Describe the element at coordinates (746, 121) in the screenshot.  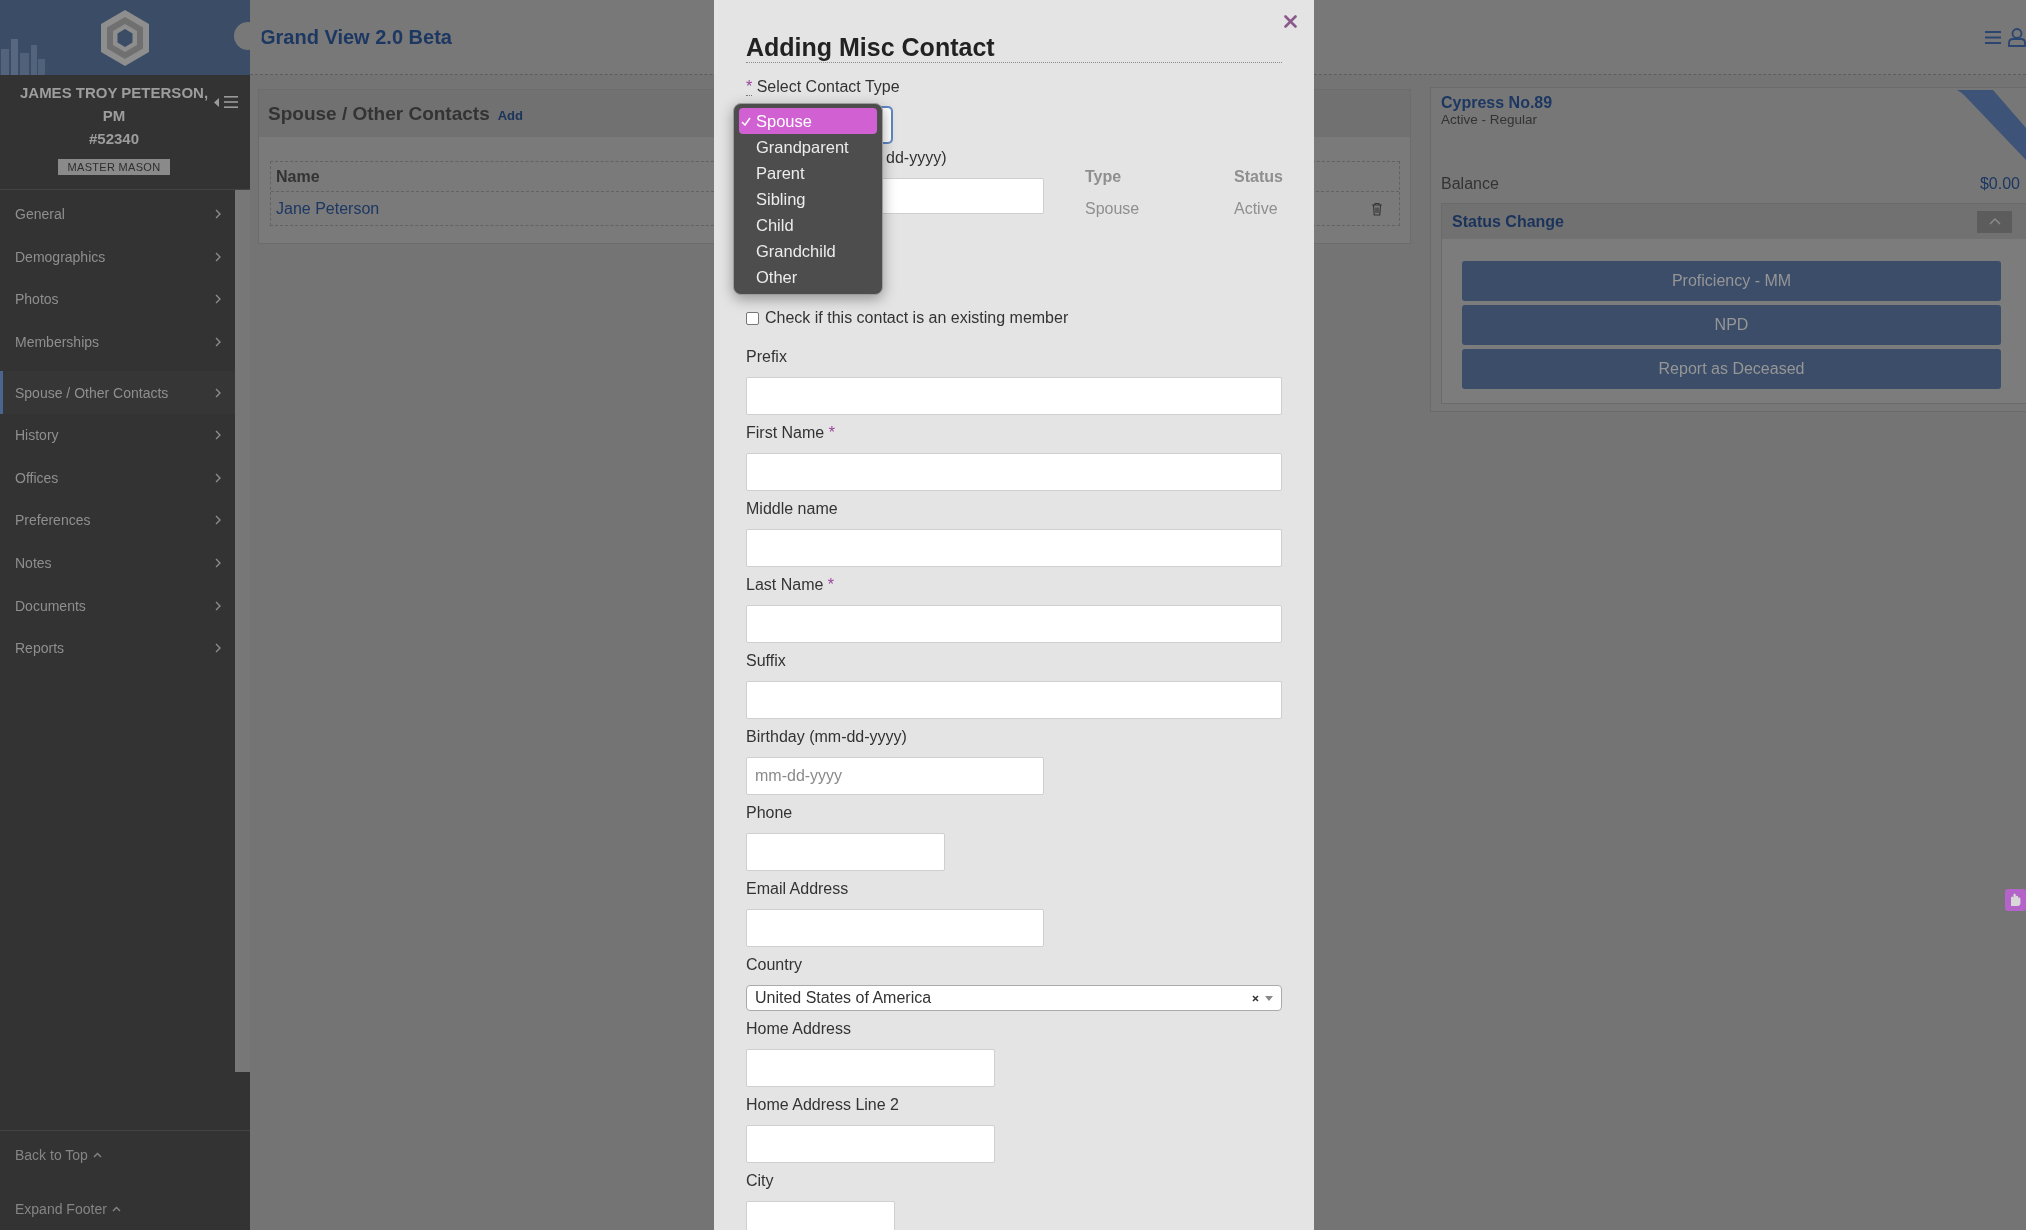
I see `check-icon` at that location.